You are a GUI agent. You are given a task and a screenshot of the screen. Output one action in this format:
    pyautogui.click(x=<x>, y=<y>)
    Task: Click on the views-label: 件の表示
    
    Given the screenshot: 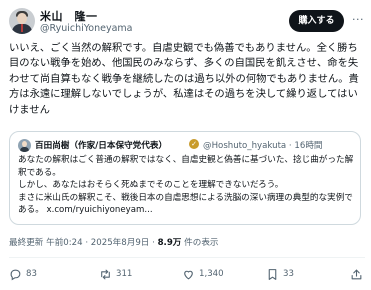 What is the action you would take?
    pyautogui.click(x=200, y=243)
    